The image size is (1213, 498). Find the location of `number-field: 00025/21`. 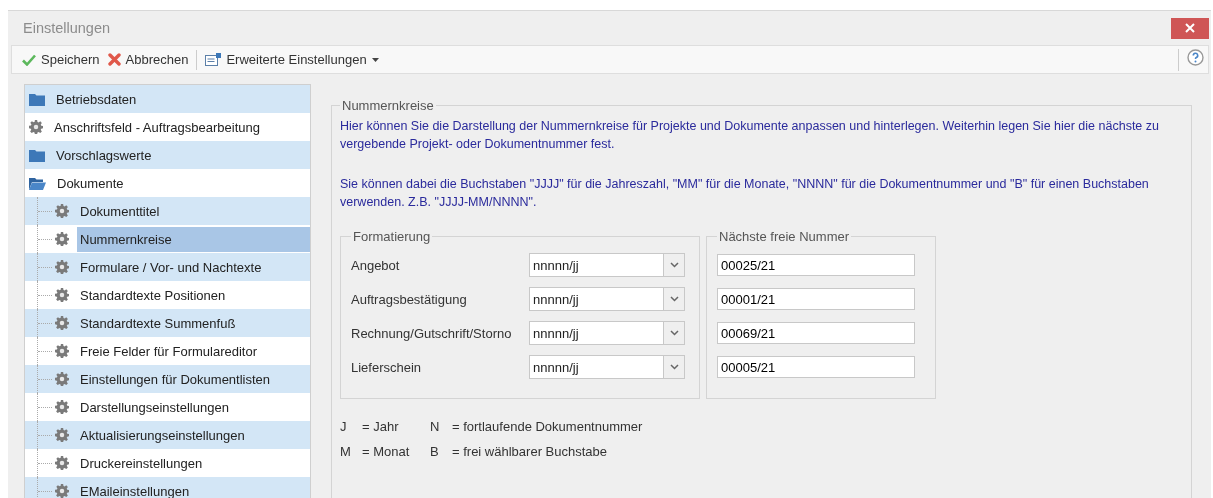

number-field: 00025/21 is located at coordinates (816, 265).